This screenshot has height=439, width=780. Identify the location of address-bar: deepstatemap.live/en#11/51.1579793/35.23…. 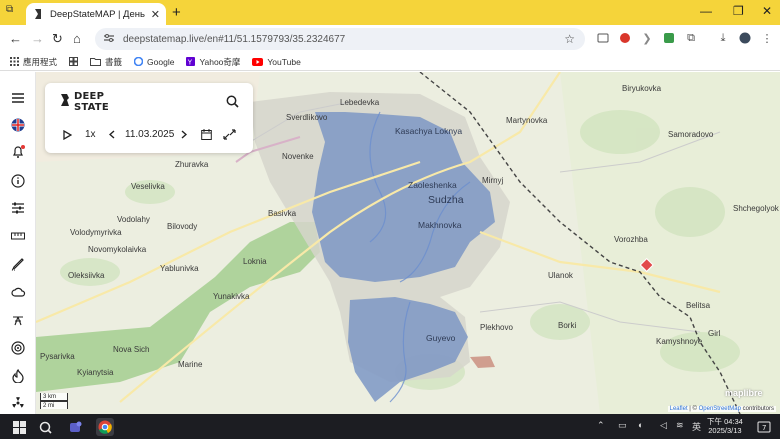
(340, 39).